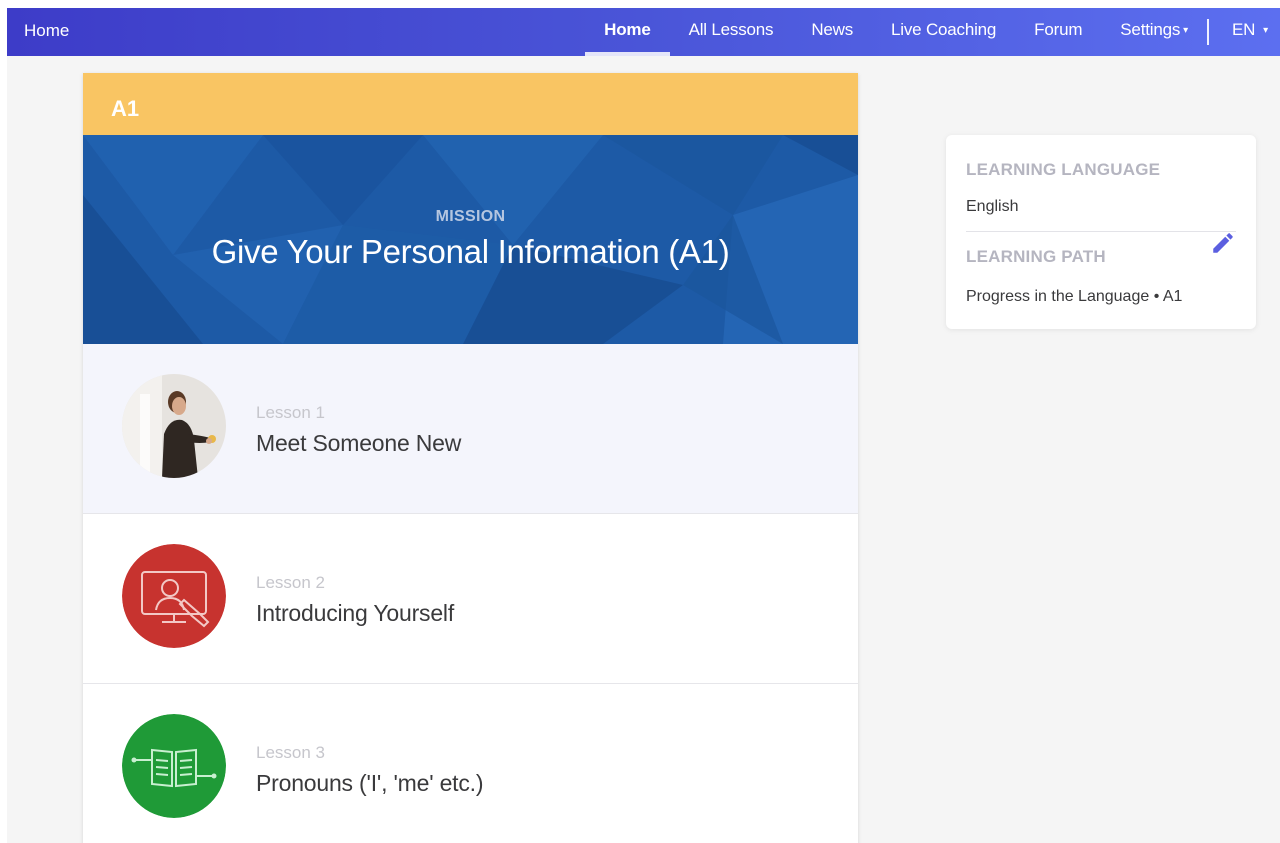  I want to click on lesson-1-thumbnail, so click(174, 426).